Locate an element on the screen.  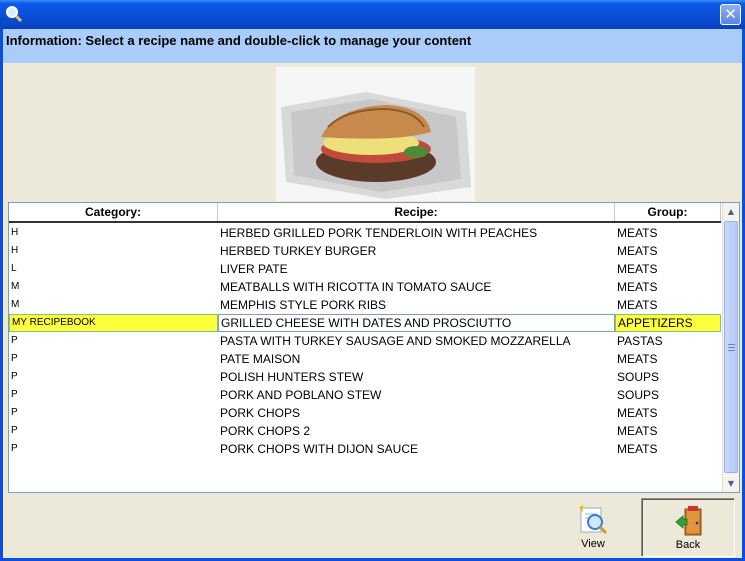
back-button: Back is located at coordinates (688, 527).